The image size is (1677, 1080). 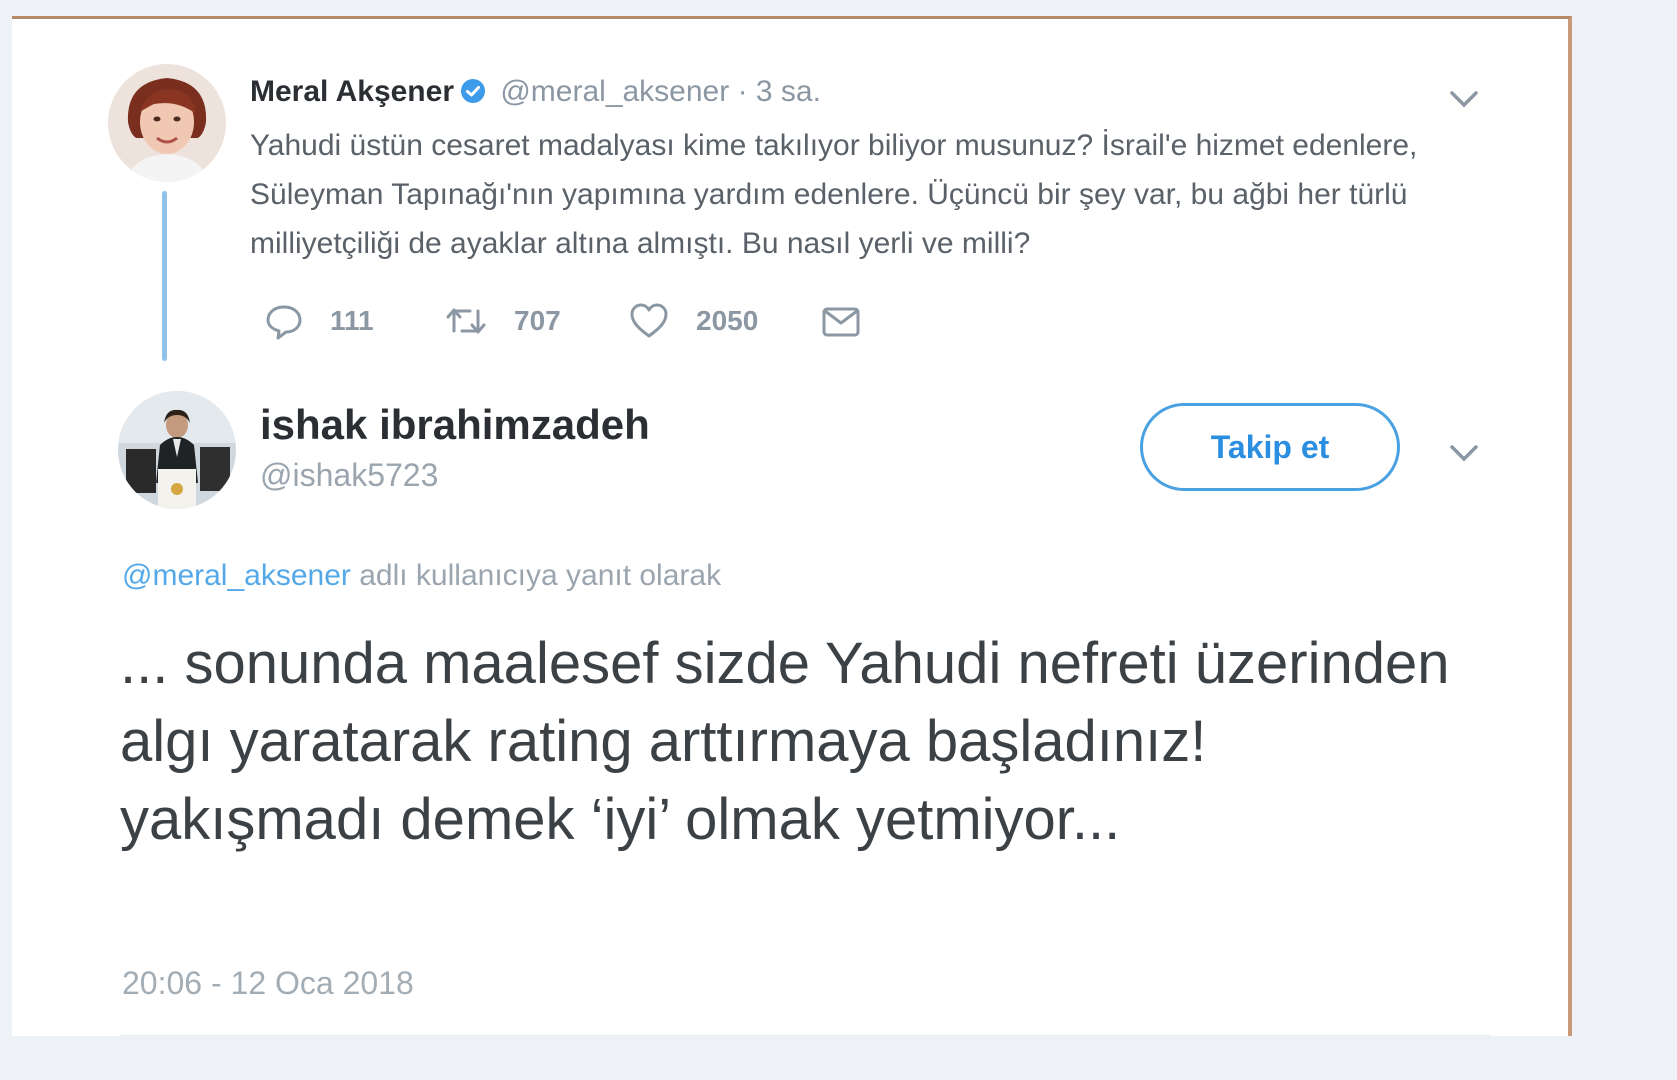 What do you see at coordinates (1270, 447) in the screenshot?
I see `follow-button: Takip et` at bounding box center [1270, 447].